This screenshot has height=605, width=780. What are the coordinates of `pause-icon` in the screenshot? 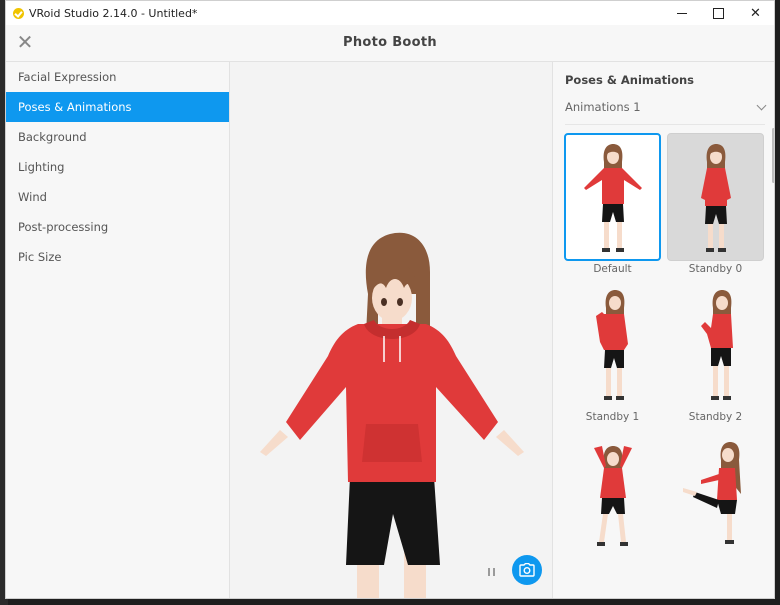 It's located at (488, 572).